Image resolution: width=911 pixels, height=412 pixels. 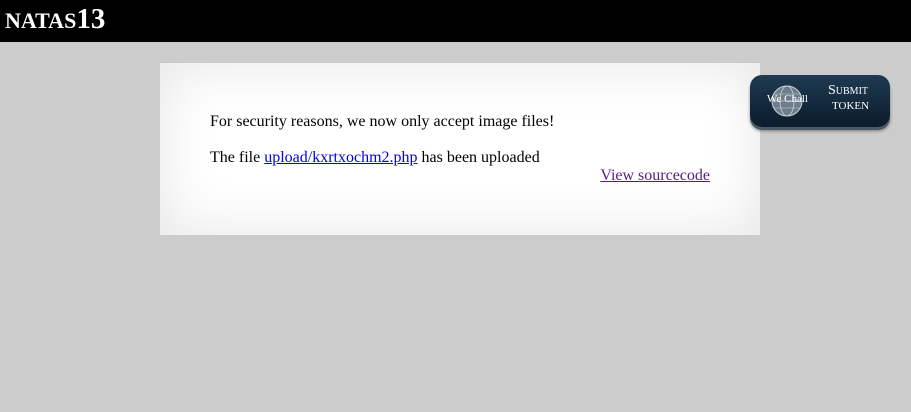 I want to click on upload-suffix: has been uploaded, so click(x=478, y=157).